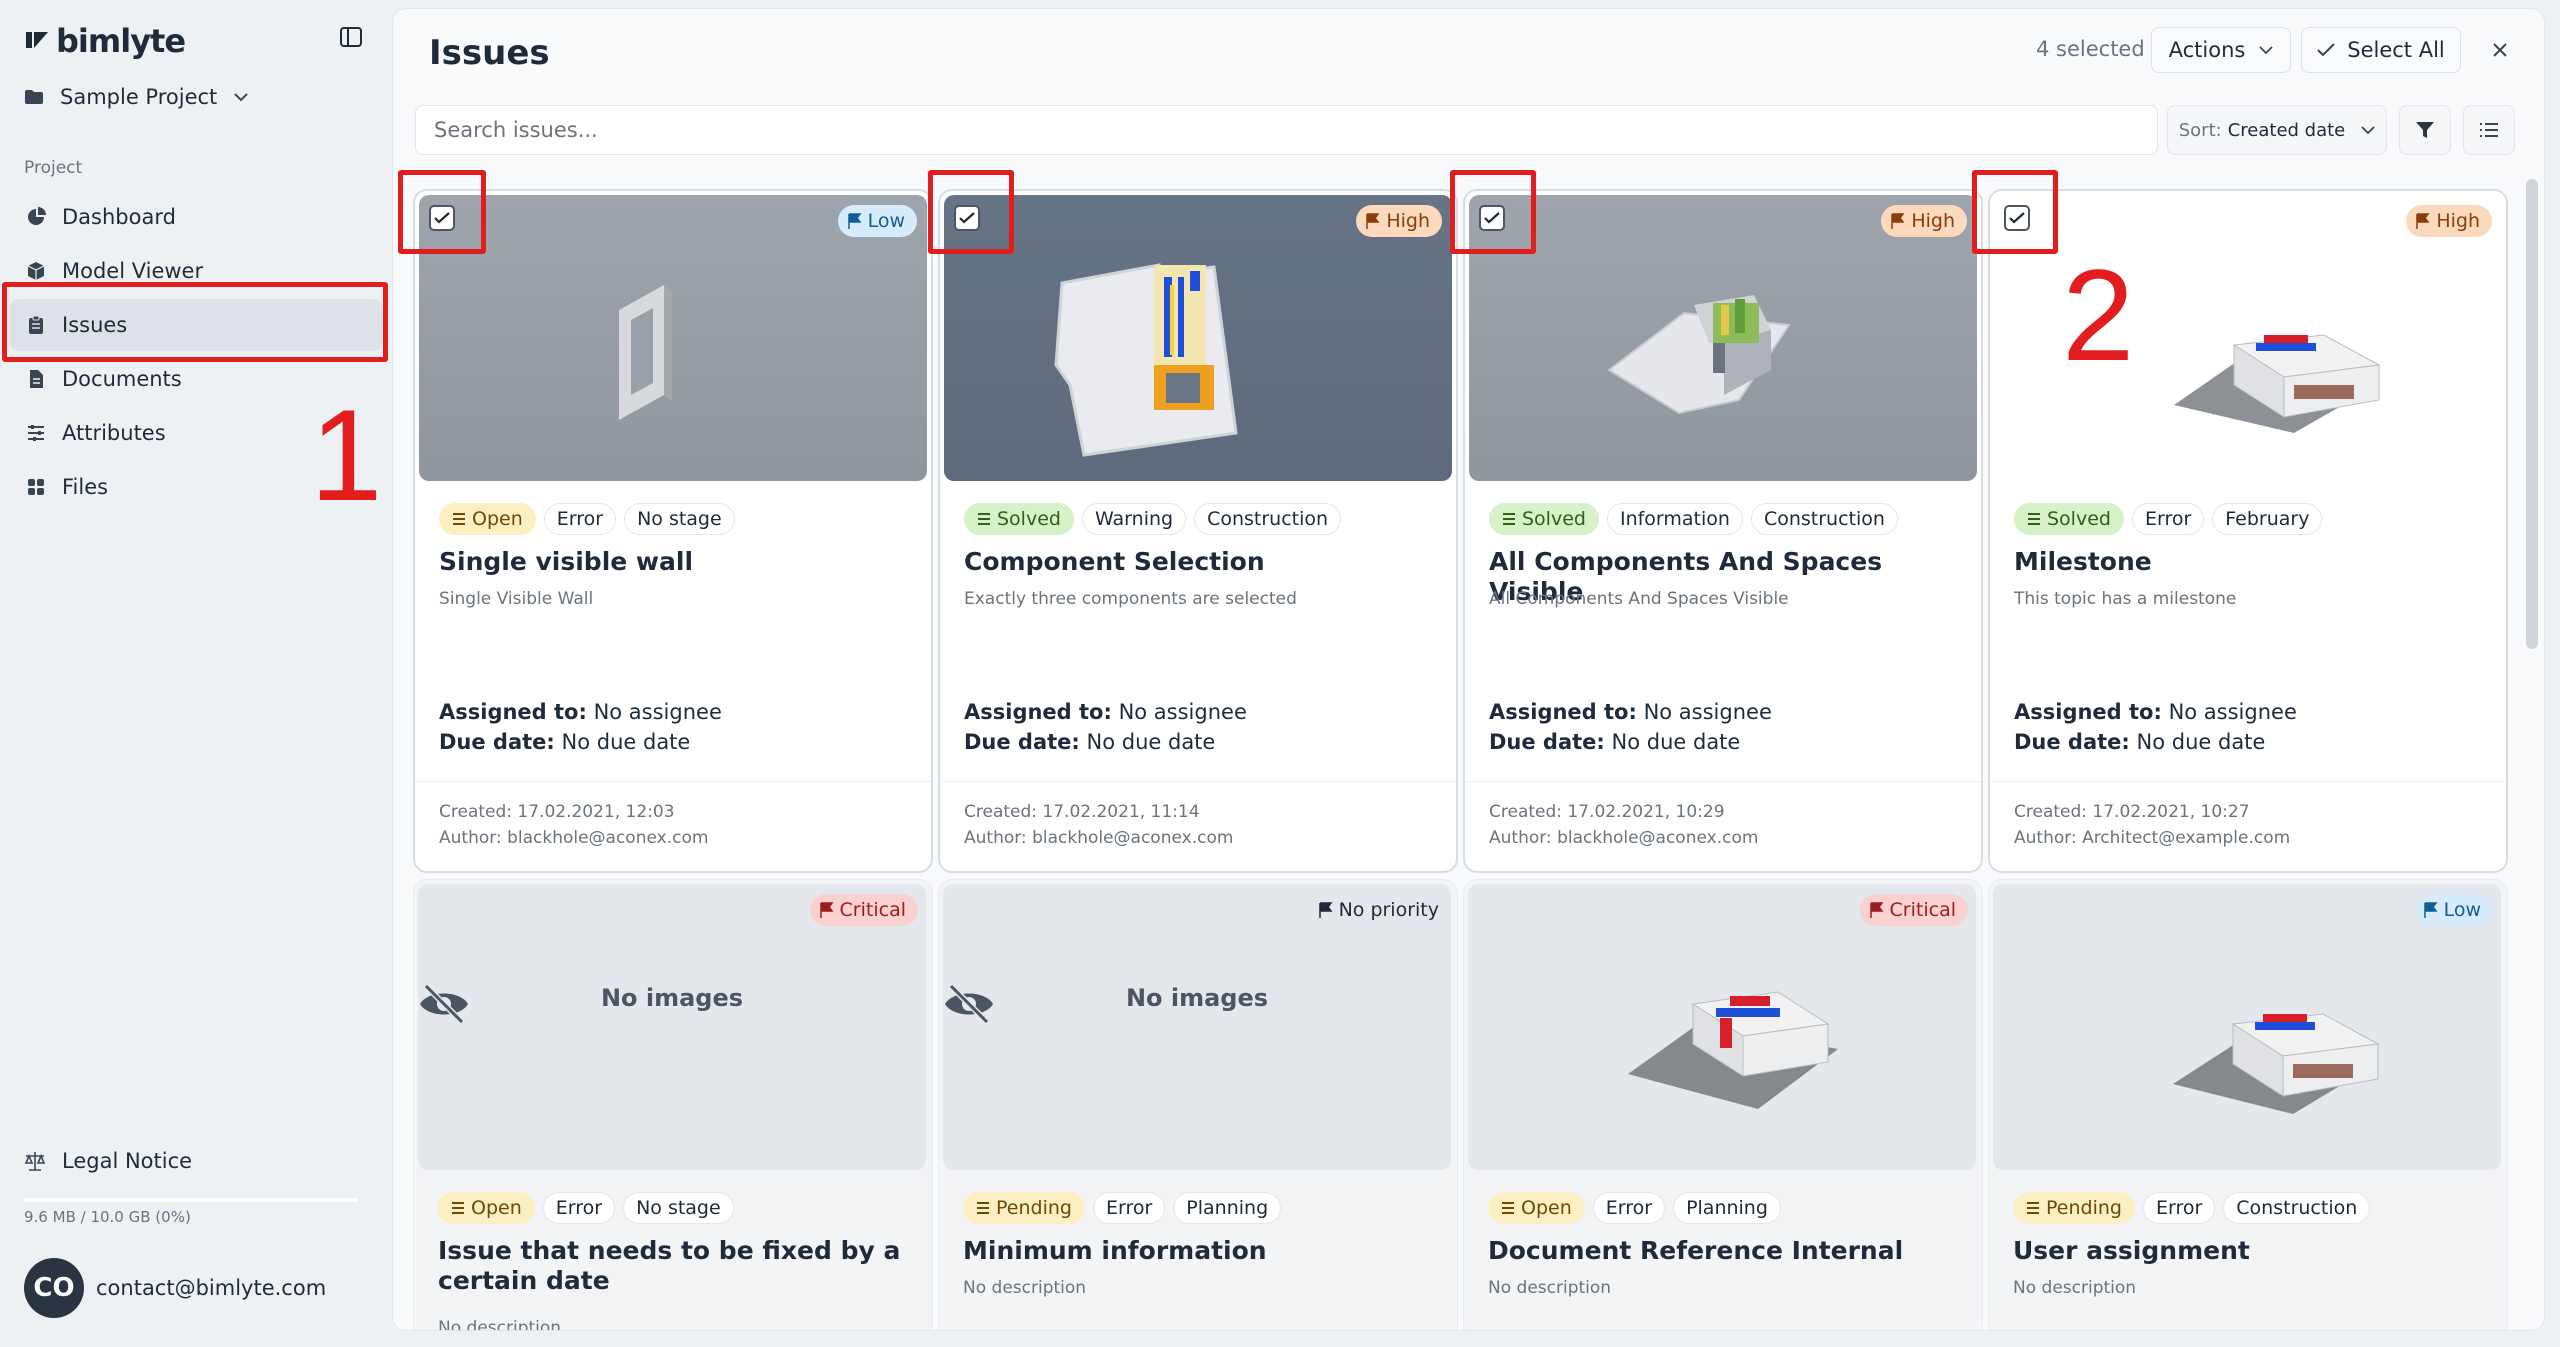  I want to click on close-selection-button, so click(2500, 50).